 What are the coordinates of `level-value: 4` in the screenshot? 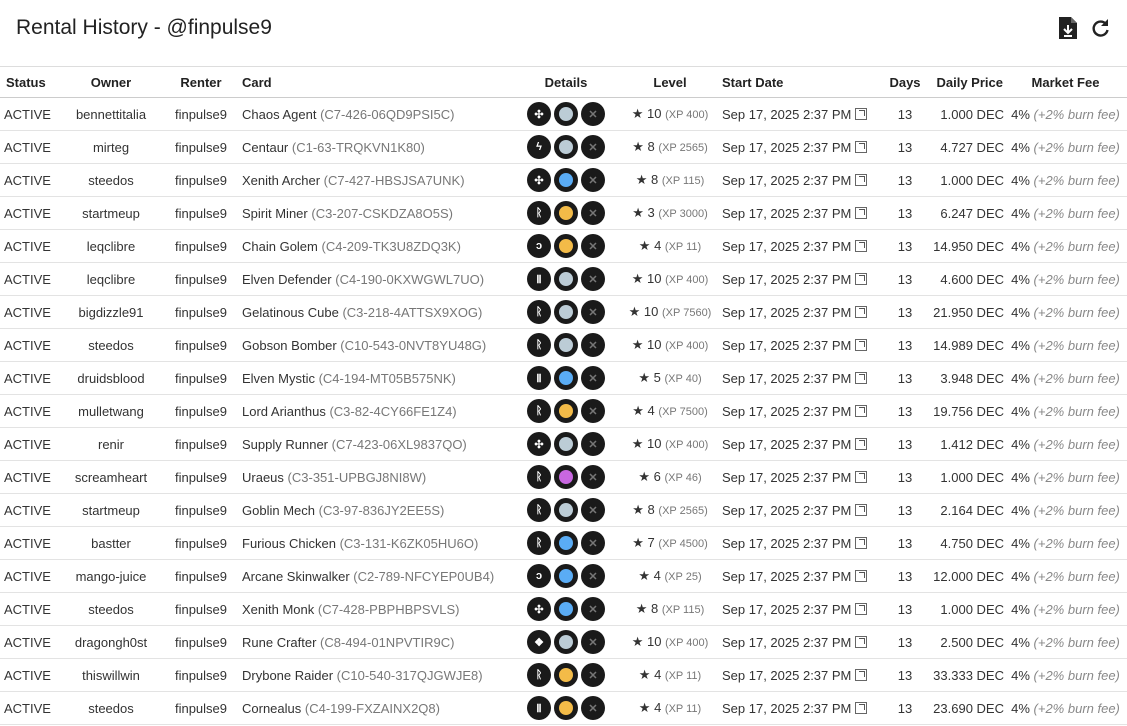 It's located at (657, 575).